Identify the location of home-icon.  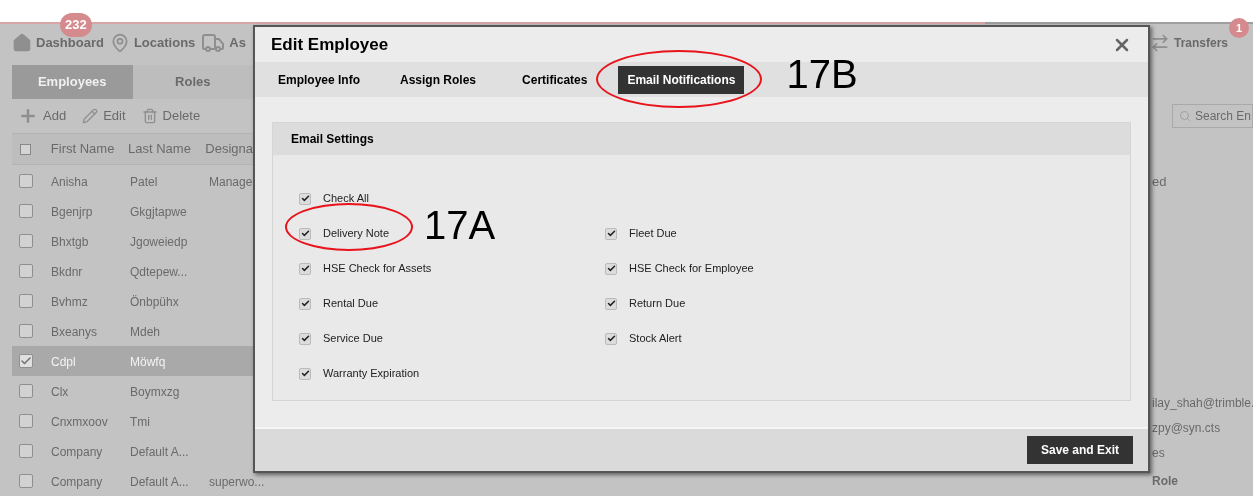
(22, 43).